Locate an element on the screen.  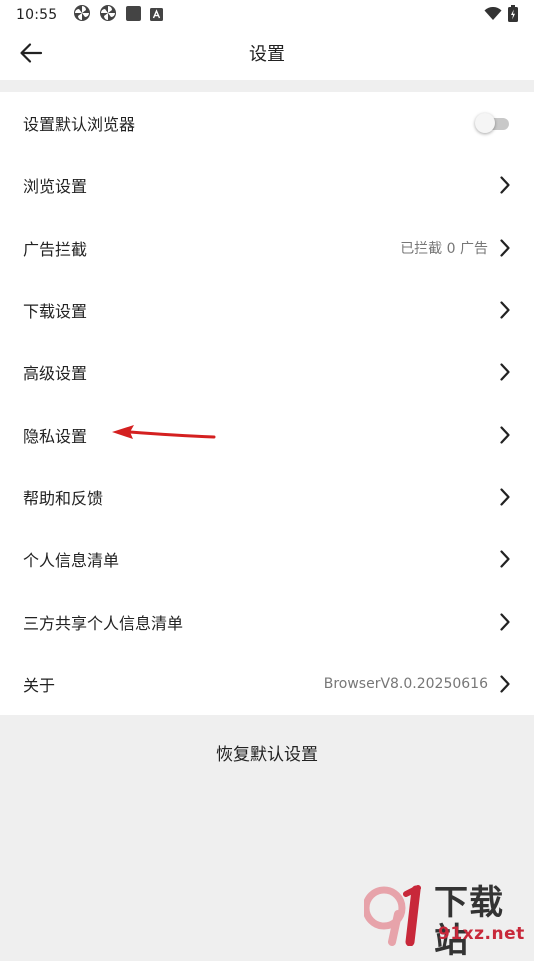
setting-label: 关于 is located at coordinates (39, 685).